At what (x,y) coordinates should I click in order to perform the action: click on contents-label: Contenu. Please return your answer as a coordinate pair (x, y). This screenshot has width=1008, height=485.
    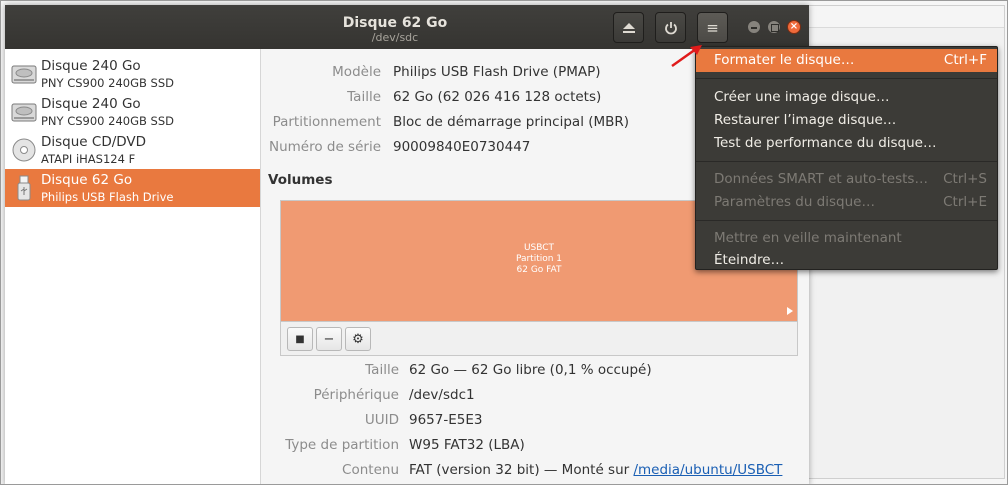
    Looking at the image, I should click on (370, 470).